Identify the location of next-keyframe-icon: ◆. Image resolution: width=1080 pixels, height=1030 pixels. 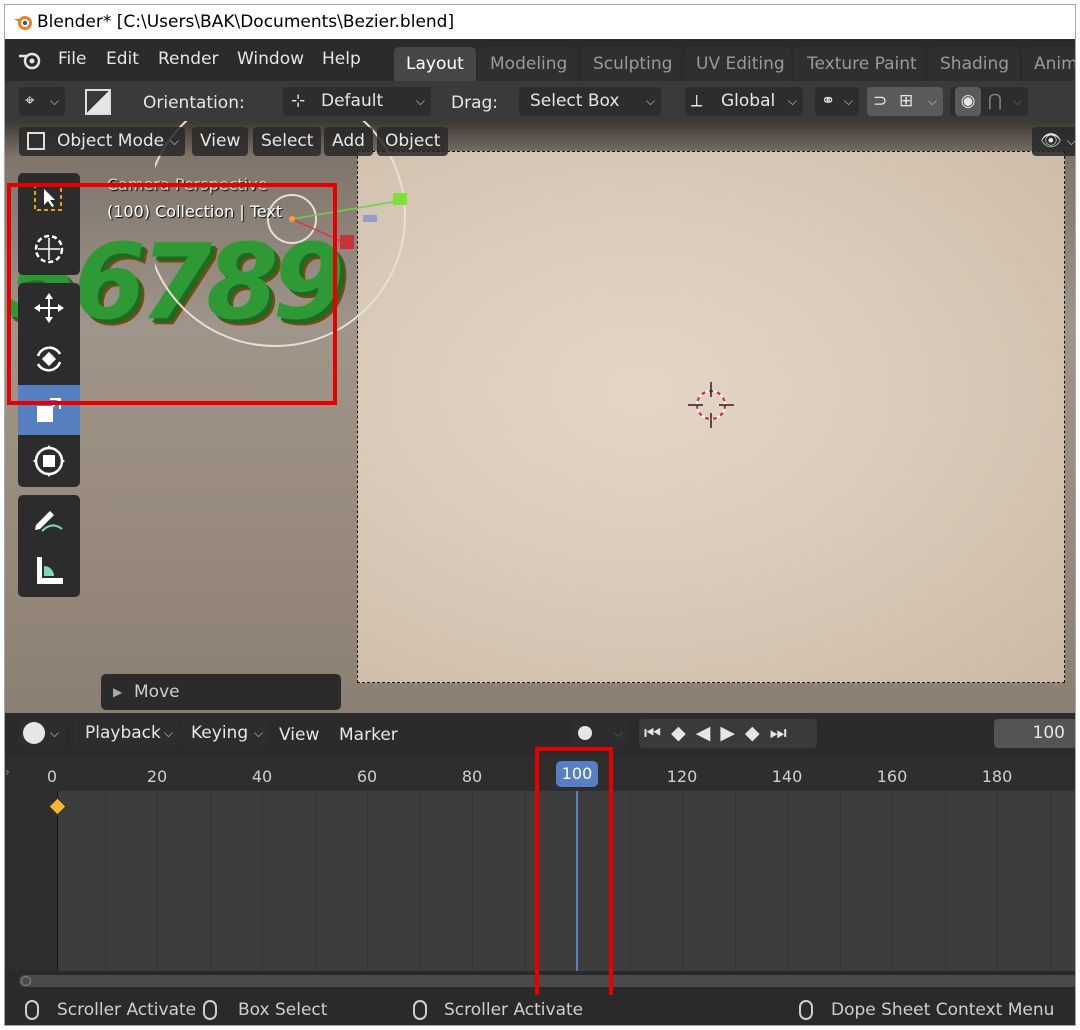
(757, 733).